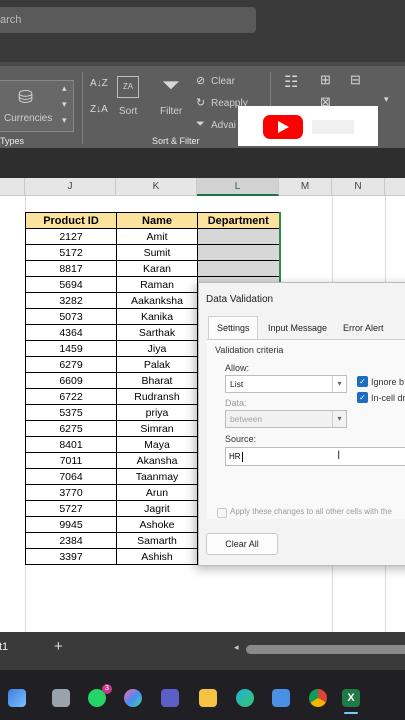  I want to click on cell-product-id: 3770, so click(71, 492).